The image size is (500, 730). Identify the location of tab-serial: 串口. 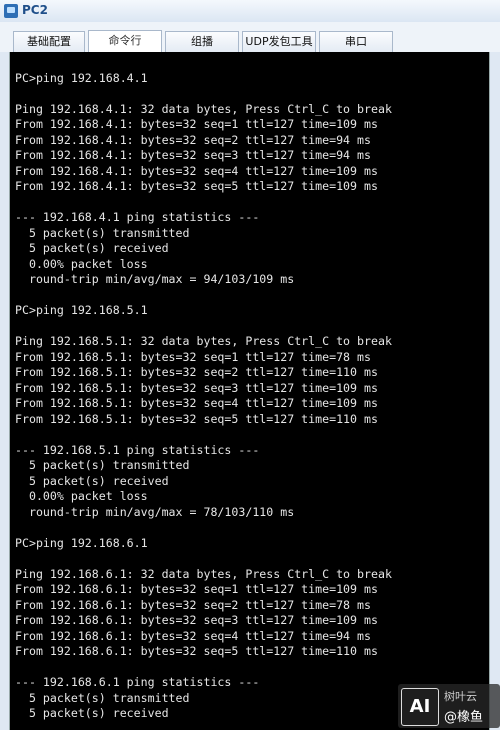
(356, 41).